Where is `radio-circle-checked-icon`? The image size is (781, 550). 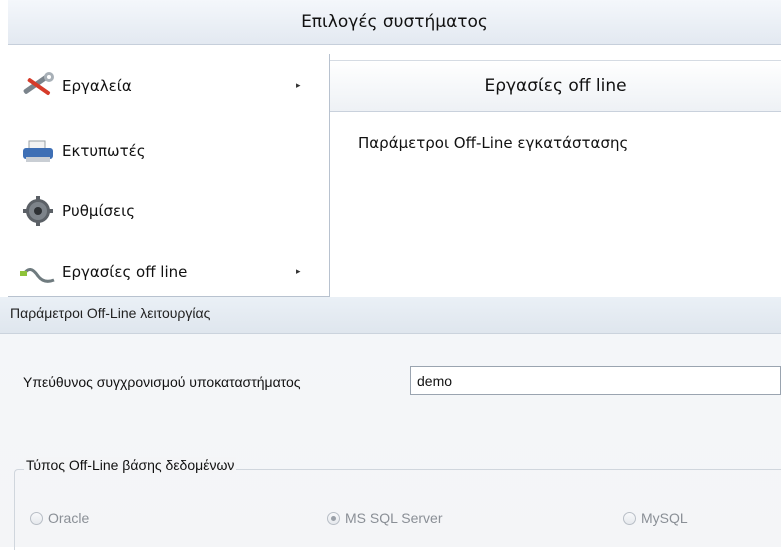 radio-circle-checked-icon is located at coordinates (333, 518).